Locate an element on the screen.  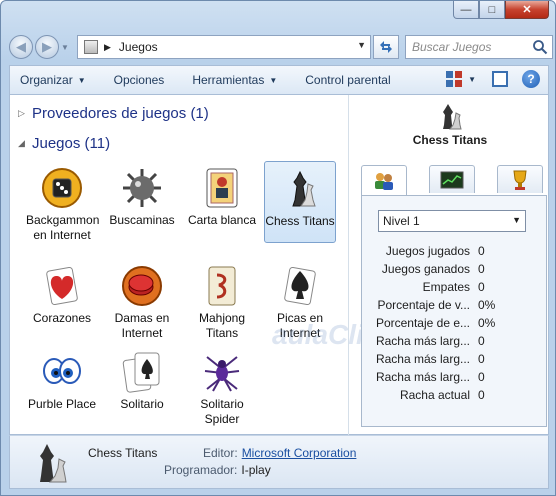
tab-performance is located at coordinates (452, 179).